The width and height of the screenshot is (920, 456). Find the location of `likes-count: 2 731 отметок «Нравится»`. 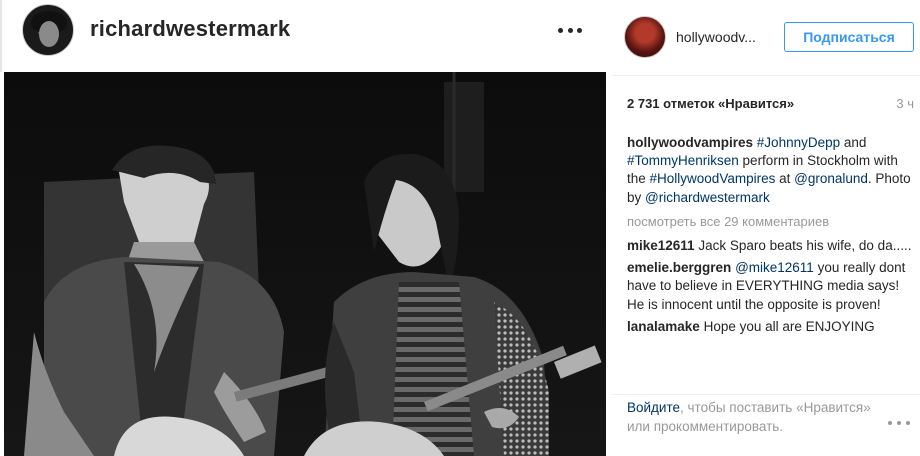

likes-count: 2 731 отметок «Нравится» is located at coordinates (710, 103).